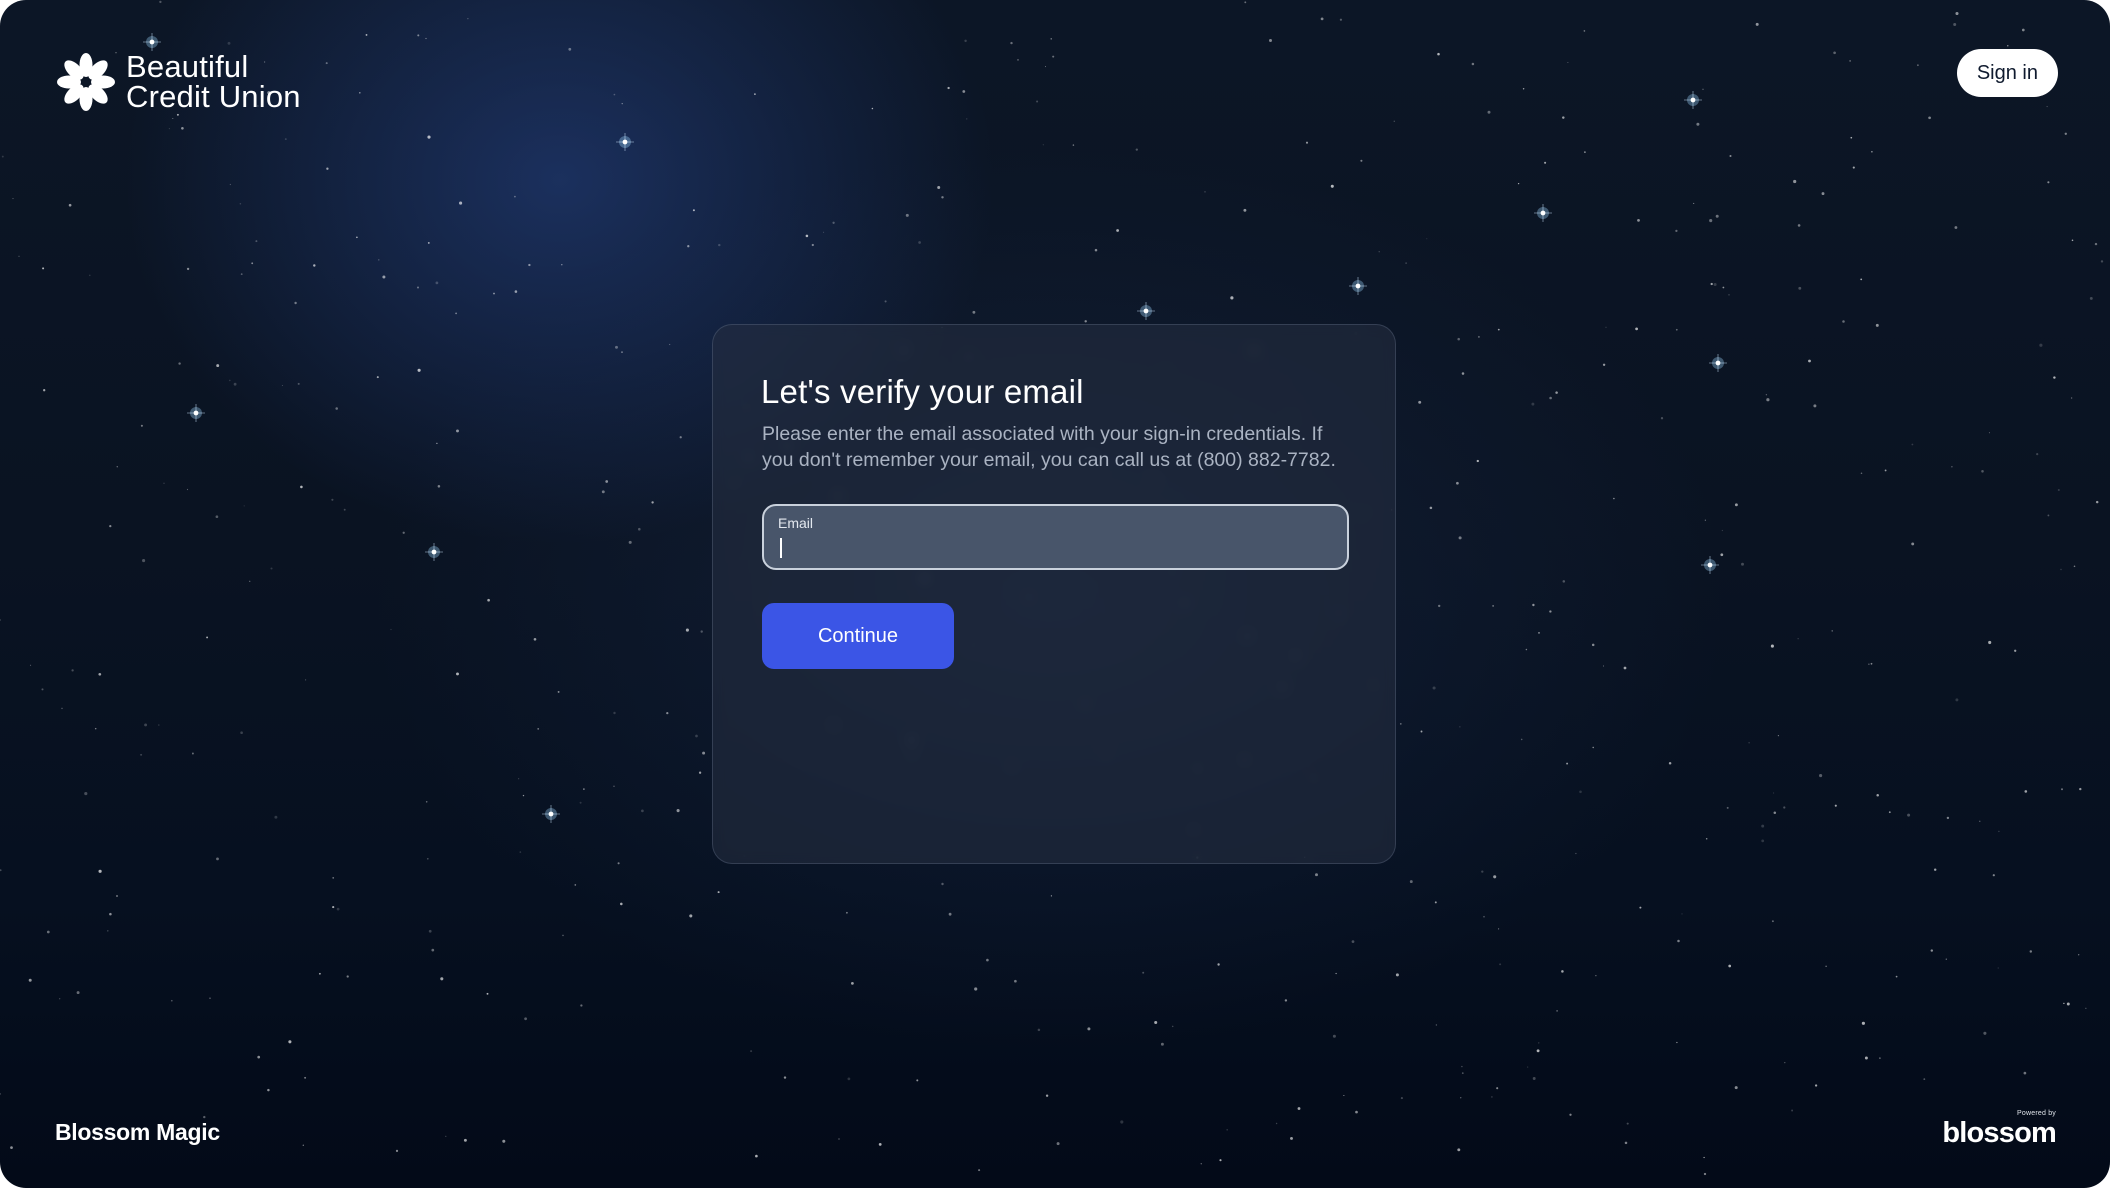 Image resolution: width=2110 pixels, height=1188 pixels. I want to click on email-input, so click(1053, 547).